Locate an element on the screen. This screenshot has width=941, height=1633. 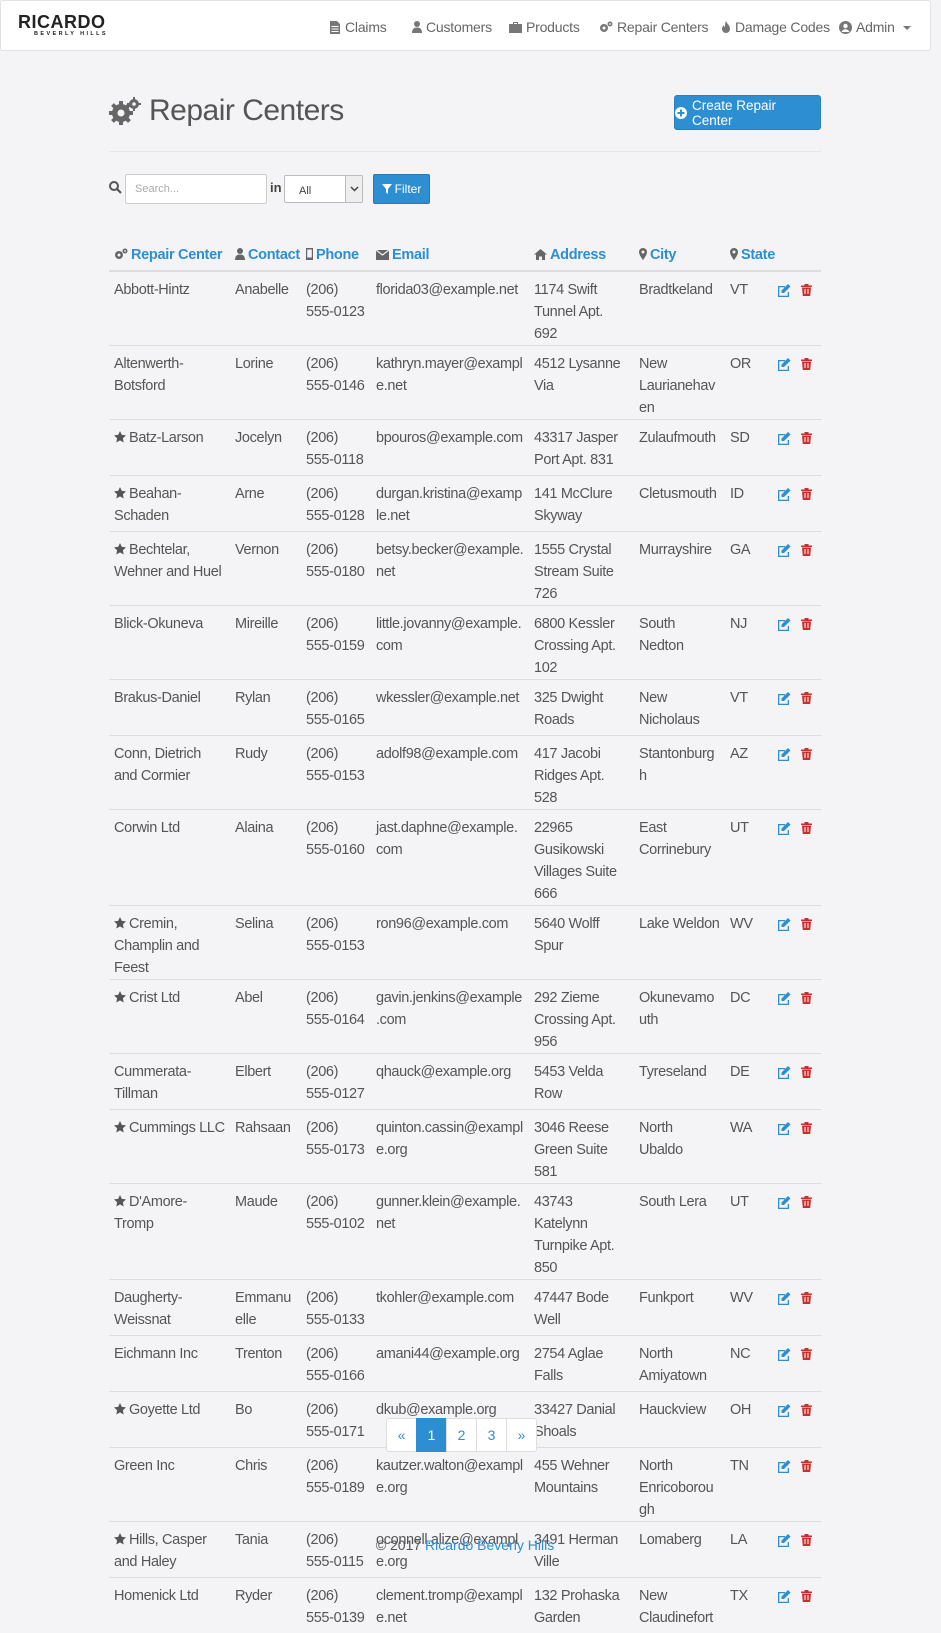
nav-repair-centers: Repair Centers is located at coordinates (653, 27).